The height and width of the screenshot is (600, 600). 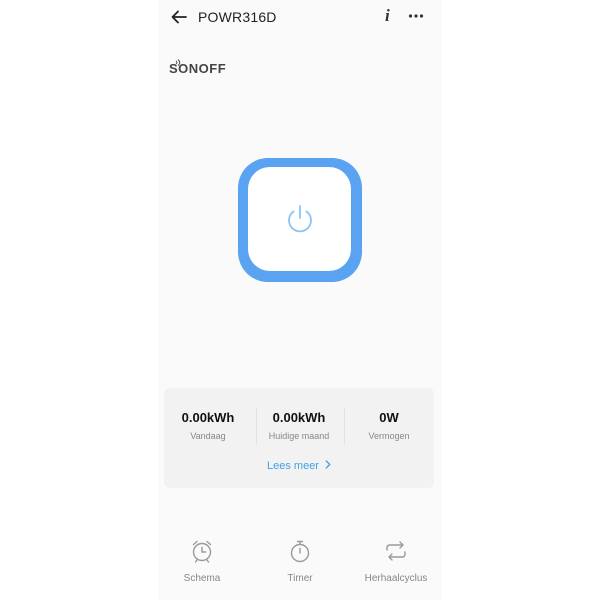 I want to click on stat-label: Vandaag, so click(x=208, y=436).